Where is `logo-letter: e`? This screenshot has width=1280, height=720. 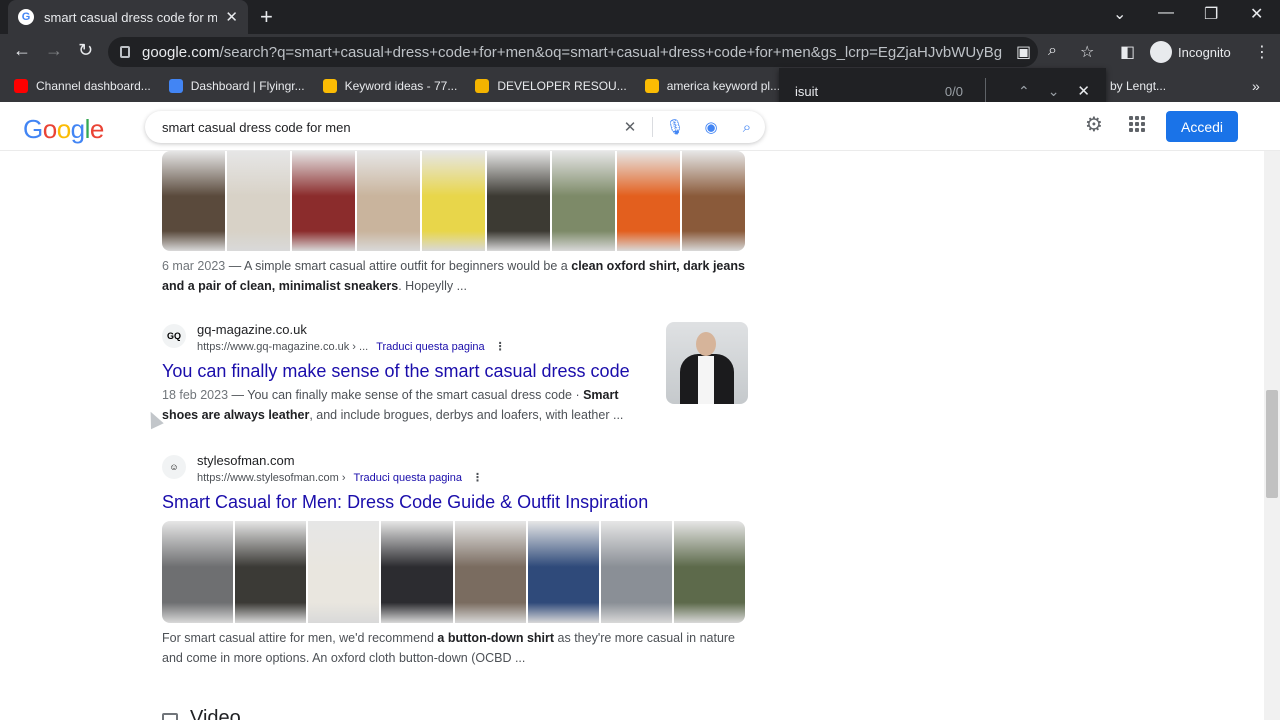 logo-letter: e is located at coordinates (96, 129).